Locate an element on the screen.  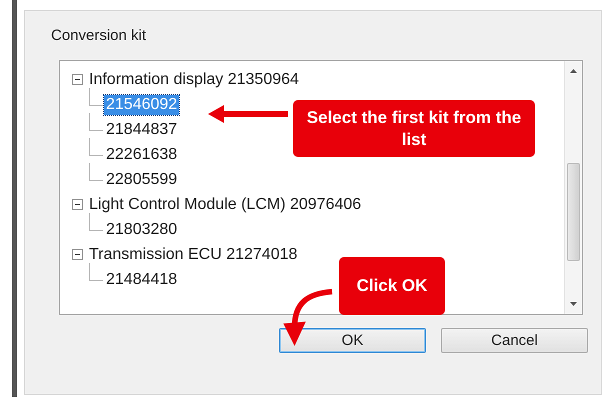
group-label: Conversion kit is located at coordinates (99, 35).